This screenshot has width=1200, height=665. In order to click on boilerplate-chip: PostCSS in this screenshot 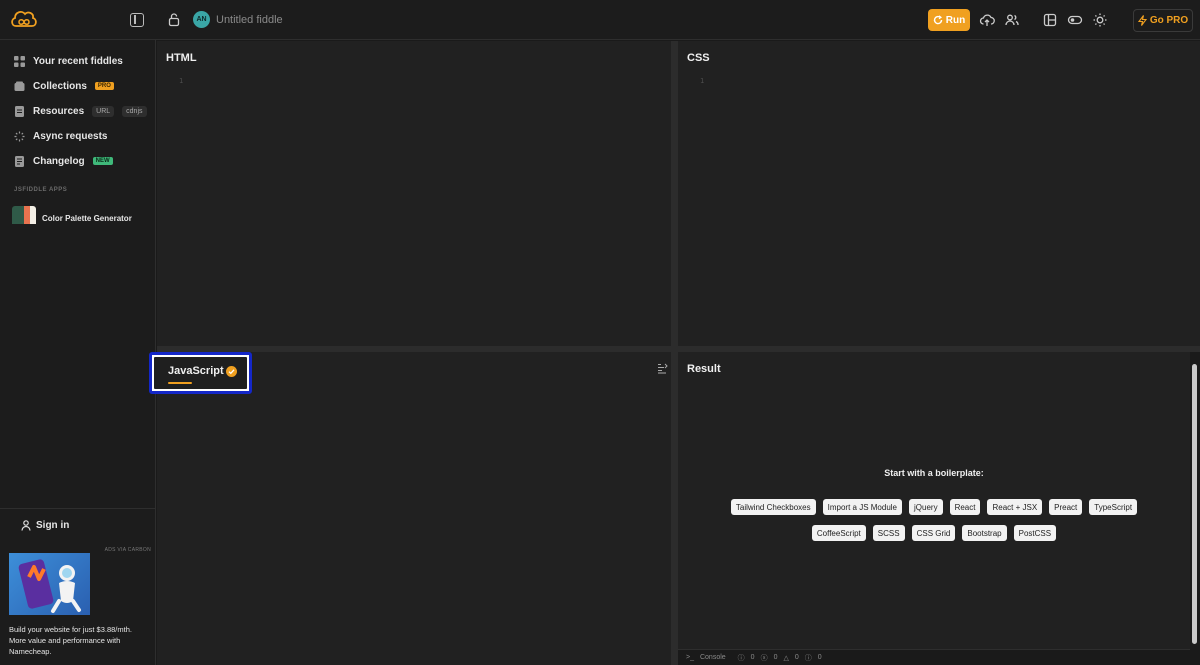, I will do `click(1035, 533)`.